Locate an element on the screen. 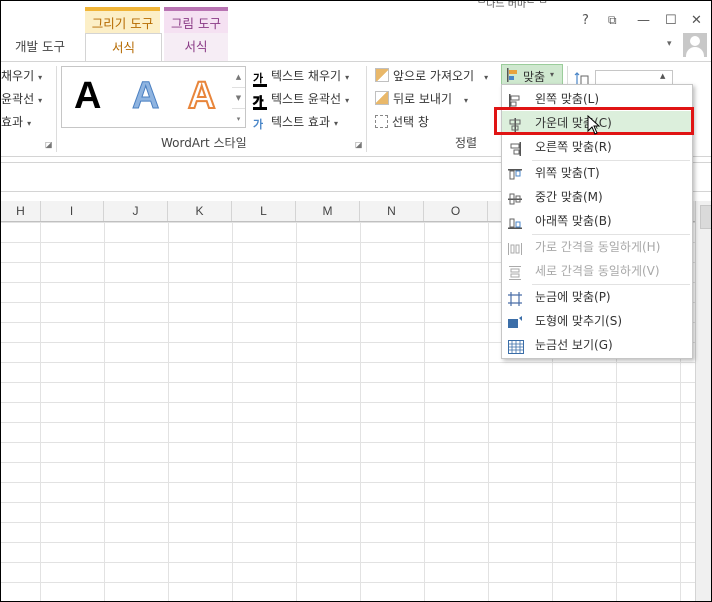 Image resolution: width=712 pixels, height=602 pixels. bring-forward-button: 앞으로 가져오기 ▾ is located at coordinates (431, 75).